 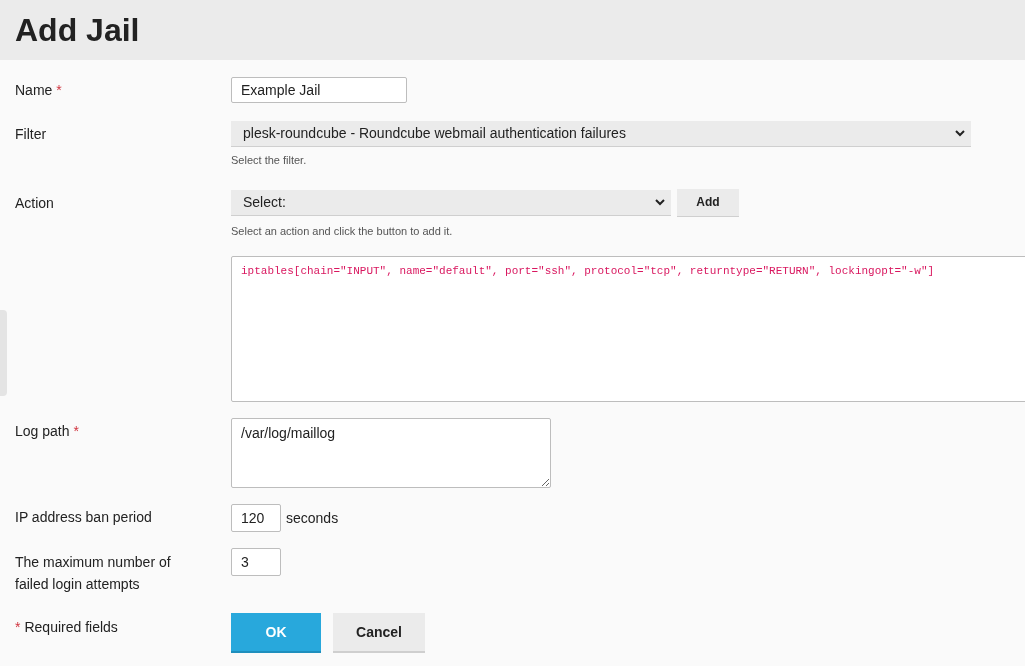 I want to click on max-attempts-input: 3, so click(x=256, y=562).